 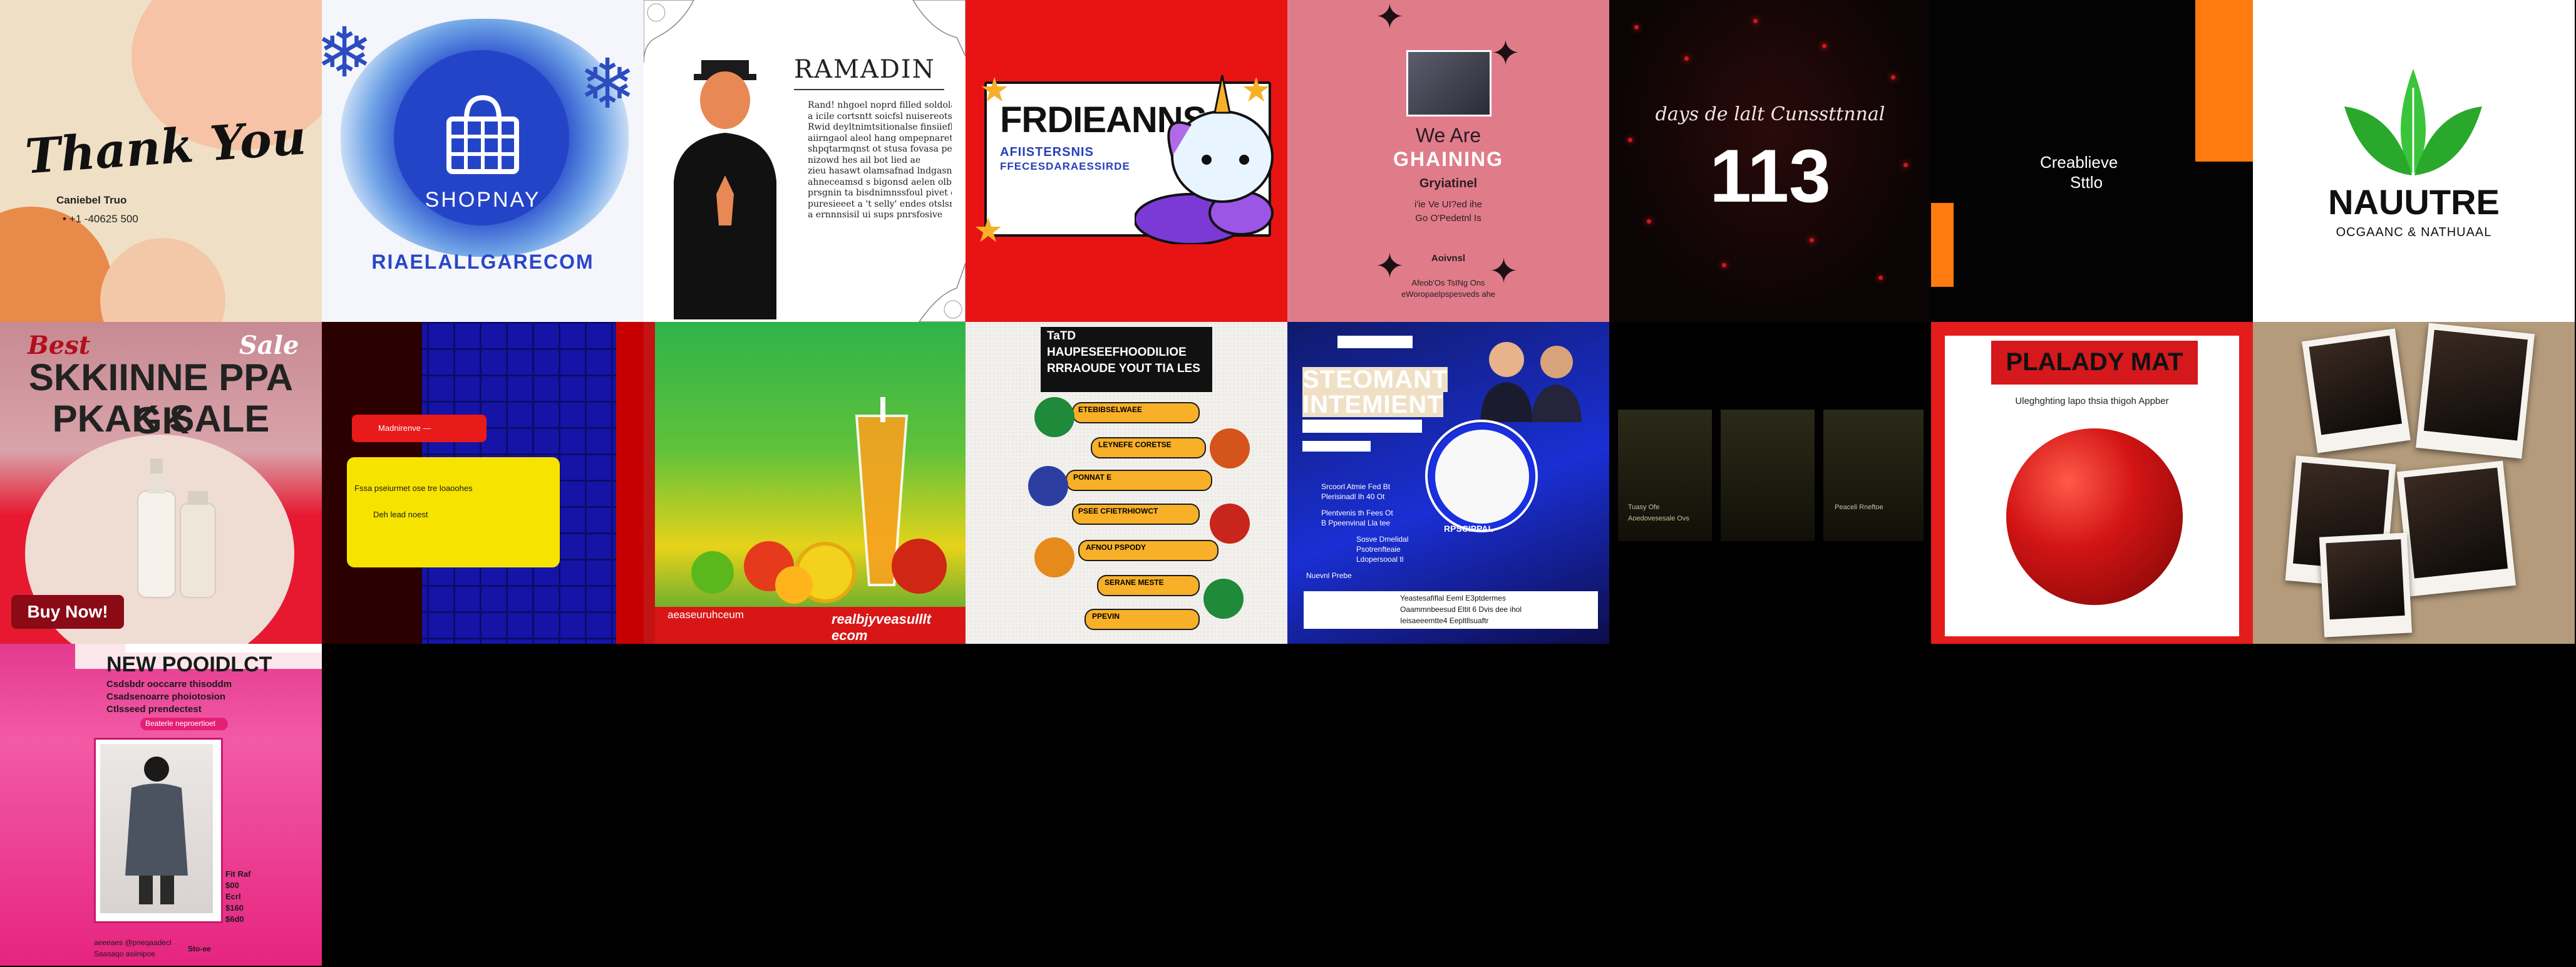 I want to click on body-line: puresieeet a 't selly' endes otslsni, so click(x=880, y=204).